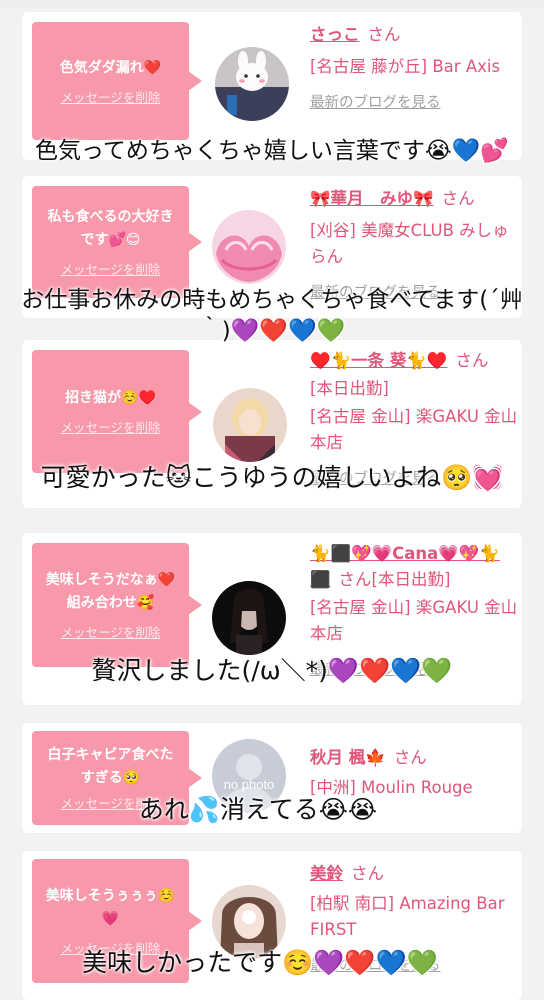  What do you see at coordinates (117, 411) in the screenshot?
I see `message-bubble: 招き猫が☺️♥️ メッセージを削除` at bounding box center [117, 411].